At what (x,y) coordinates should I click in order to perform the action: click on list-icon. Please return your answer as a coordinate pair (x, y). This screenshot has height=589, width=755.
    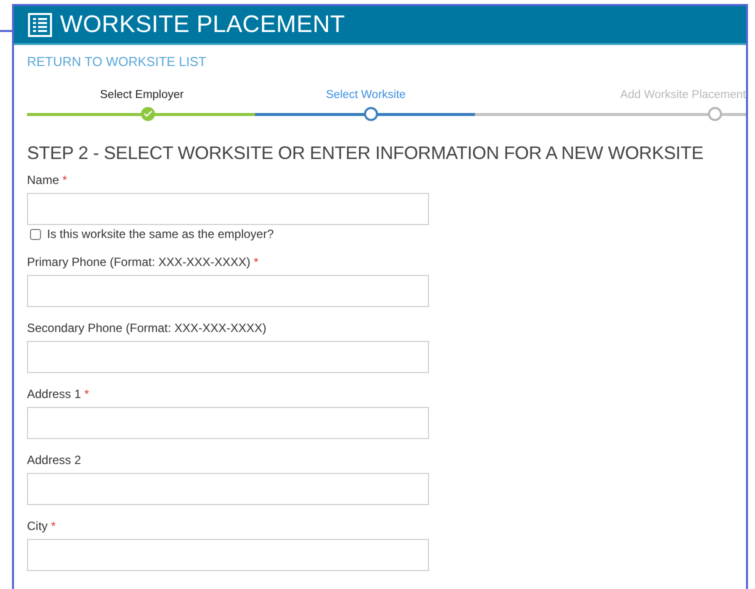
    Looking at the image, I should click on (40, 24).